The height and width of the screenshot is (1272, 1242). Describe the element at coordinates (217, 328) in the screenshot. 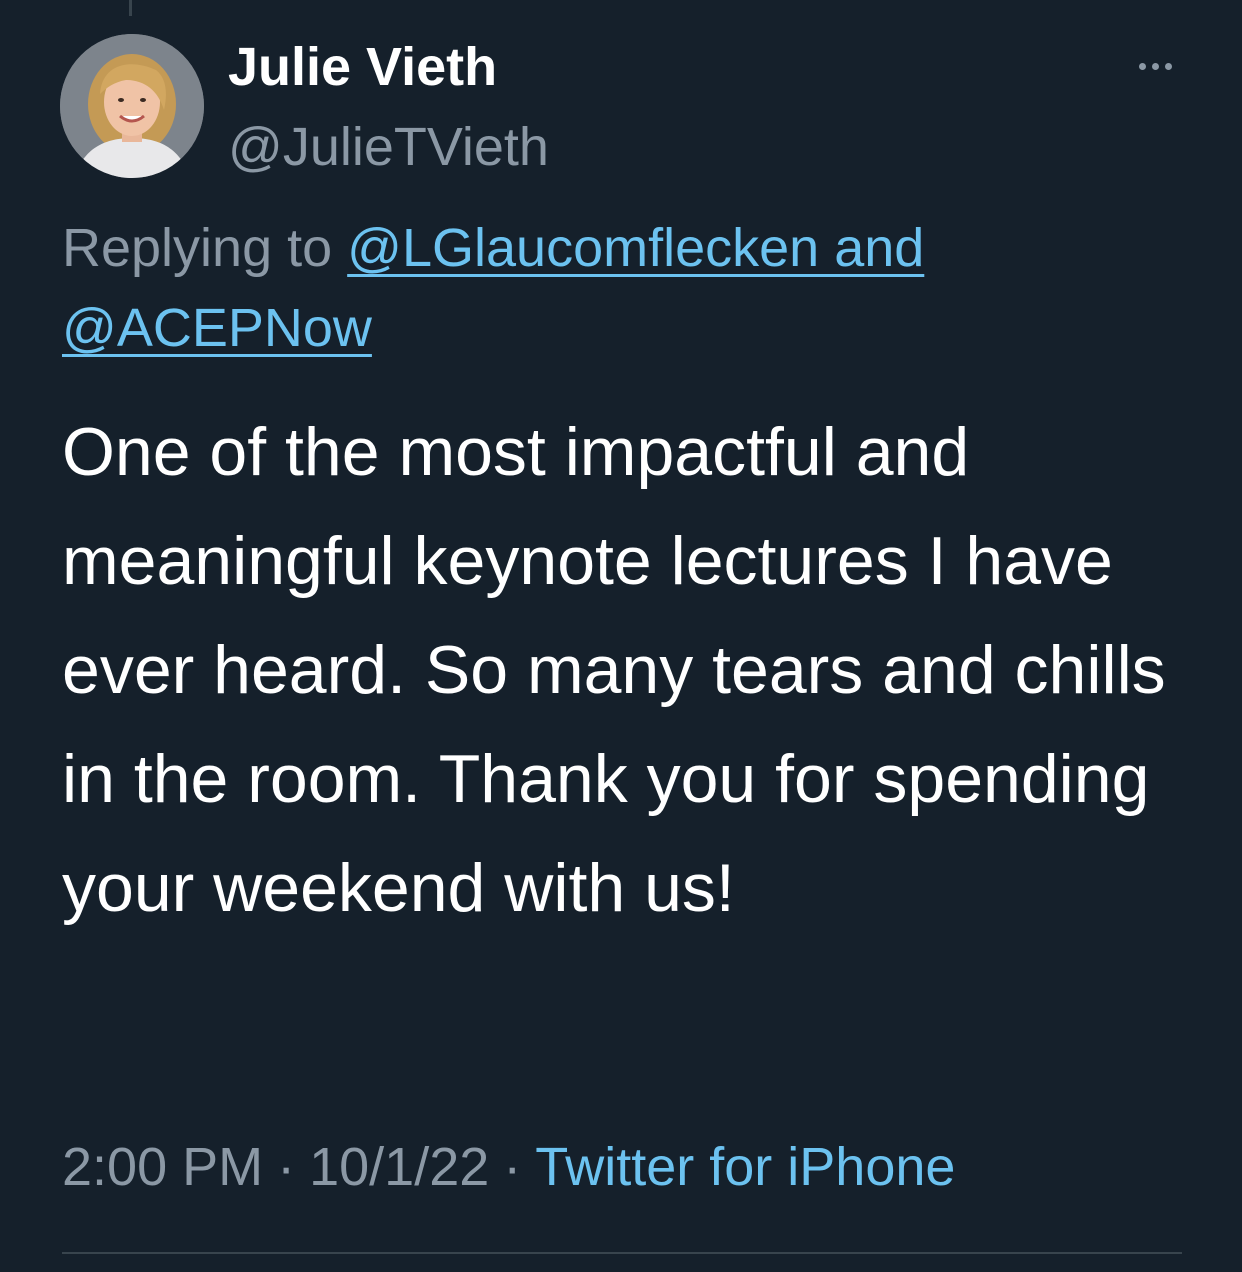

I see `reply-mention-link: @ACEPNow` at that location.